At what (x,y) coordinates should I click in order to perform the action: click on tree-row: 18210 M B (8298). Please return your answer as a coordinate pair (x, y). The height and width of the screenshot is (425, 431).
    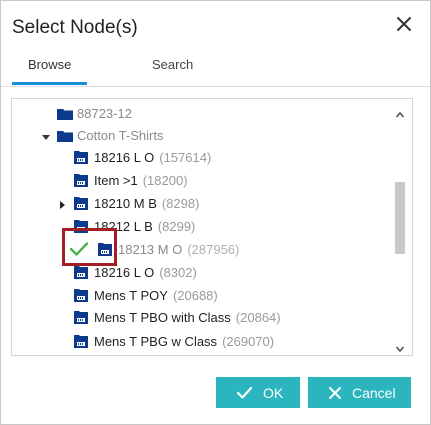
    Looking at the image, I should click on (128, 203).